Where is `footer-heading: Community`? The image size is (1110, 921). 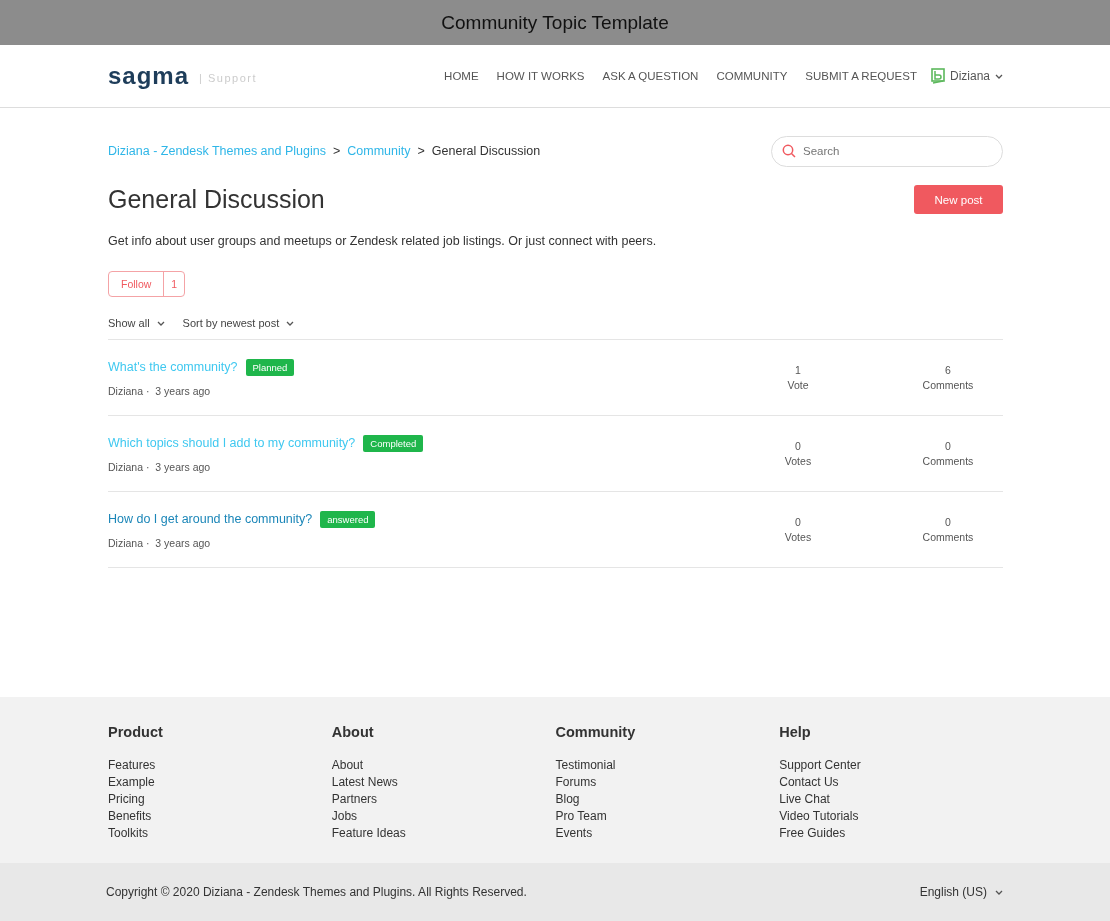
footer-heading: Community is located at coordinates (596, 732).